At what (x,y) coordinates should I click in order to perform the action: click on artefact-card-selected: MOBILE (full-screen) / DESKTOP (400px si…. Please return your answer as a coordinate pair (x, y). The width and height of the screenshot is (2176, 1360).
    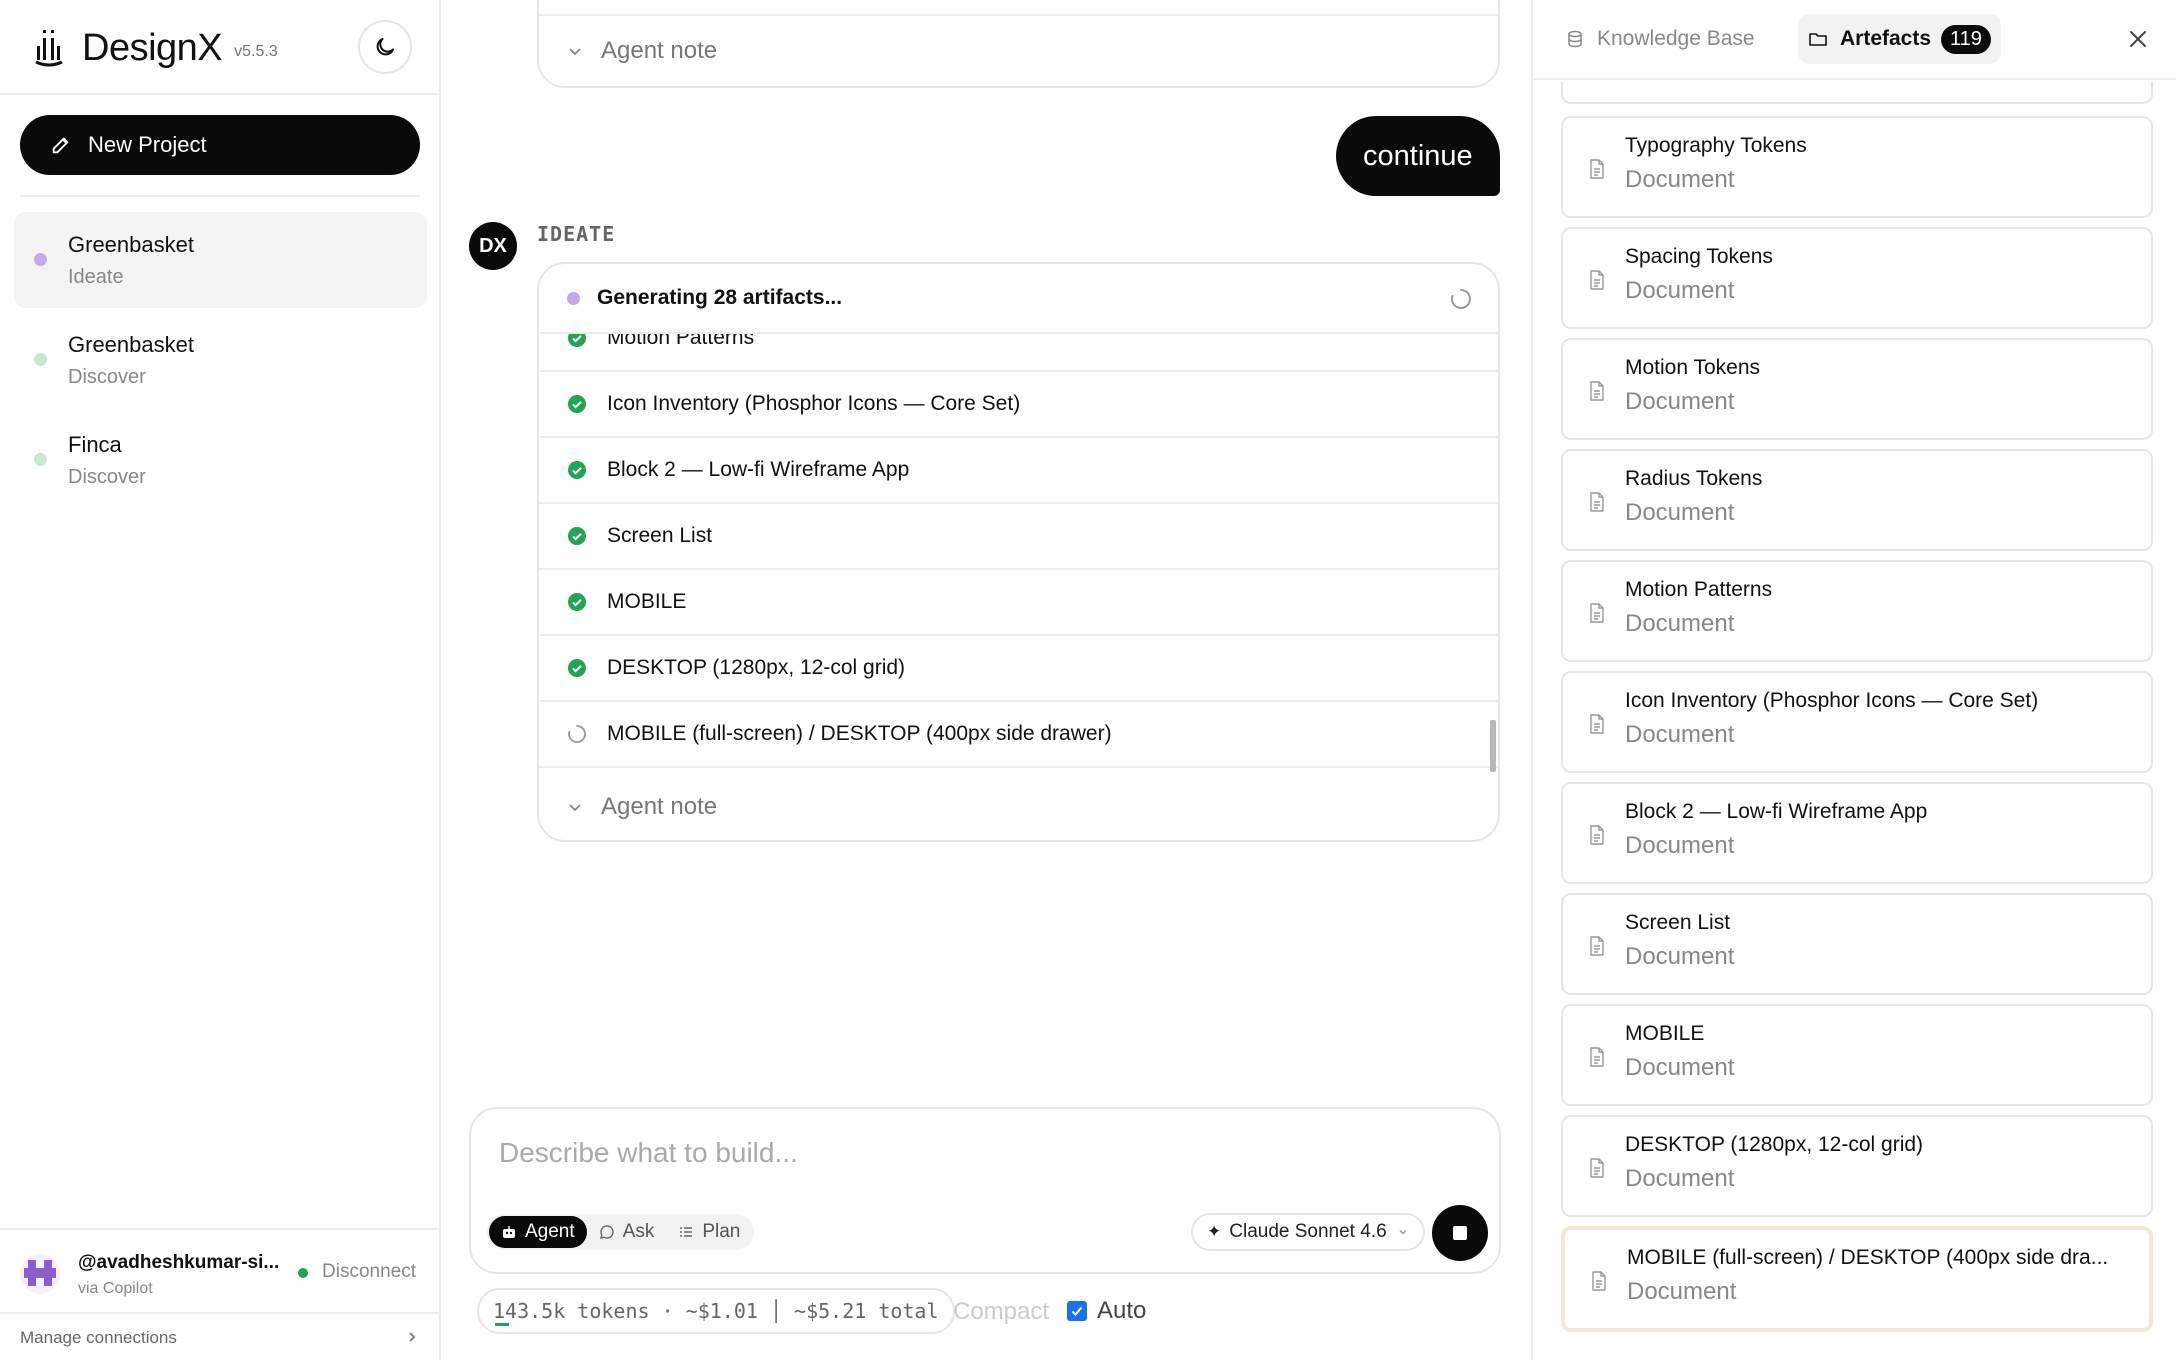
    Looking at the image, I should click on (1857, 1279).